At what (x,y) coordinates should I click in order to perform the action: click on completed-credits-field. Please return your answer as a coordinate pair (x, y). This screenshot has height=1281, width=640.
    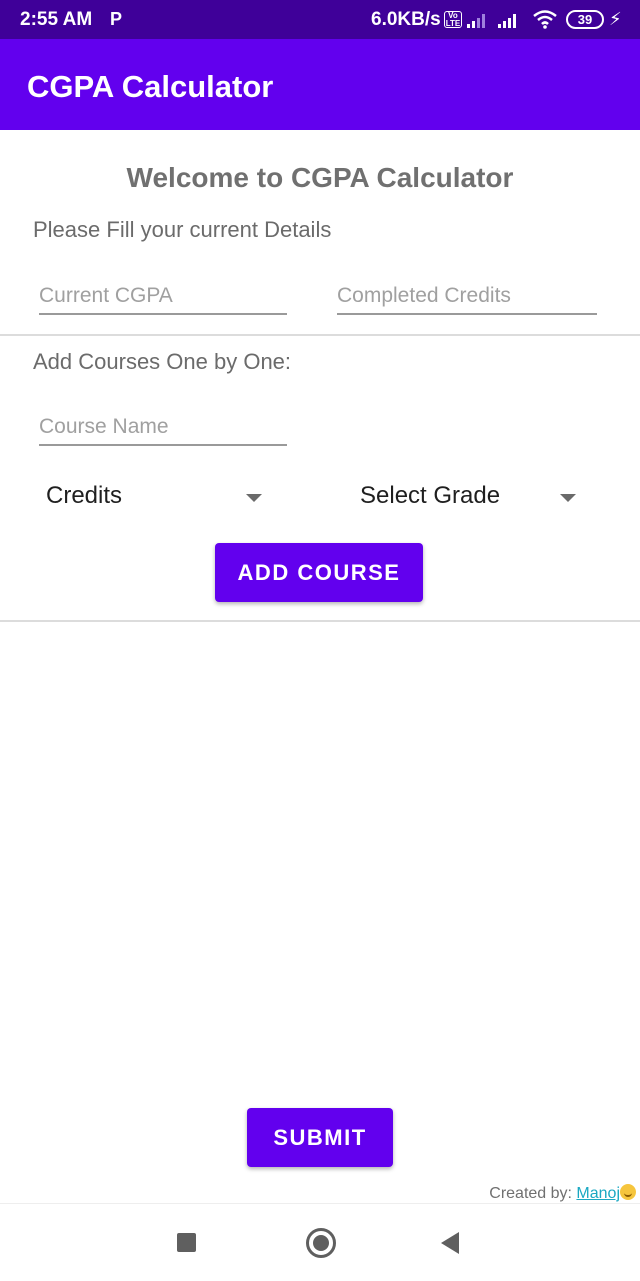
    Looking at the image, I should click on (467, 298).